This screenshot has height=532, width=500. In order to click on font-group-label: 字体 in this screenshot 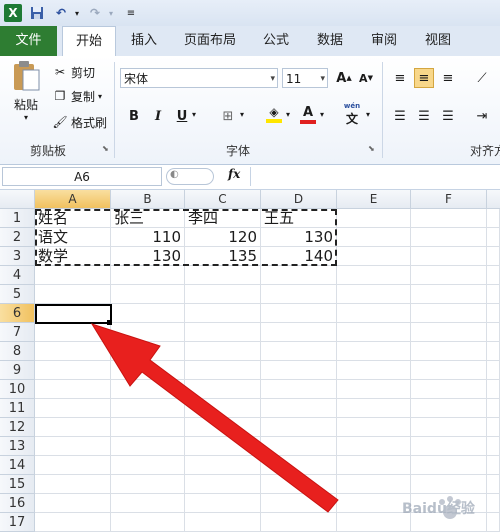, I will do `click(238, 151)`.